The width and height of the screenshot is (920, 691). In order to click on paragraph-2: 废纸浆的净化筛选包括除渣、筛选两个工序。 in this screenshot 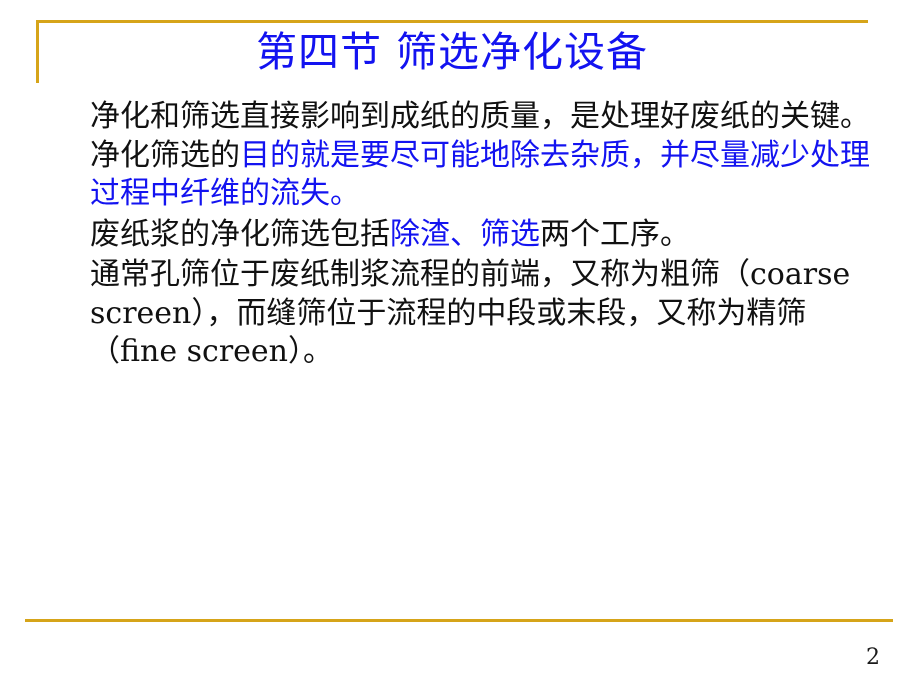, I will do `click(490, 235)`.